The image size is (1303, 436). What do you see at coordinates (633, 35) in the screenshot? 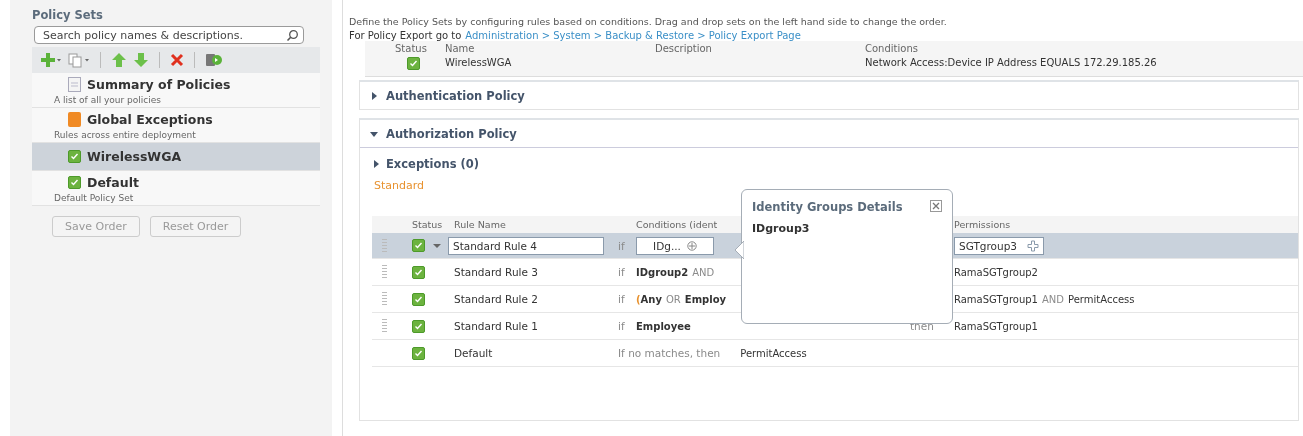
I see `export-link: Administration > System > Backup & Restore > Policy Export Page` at bounding box center [633, 35].